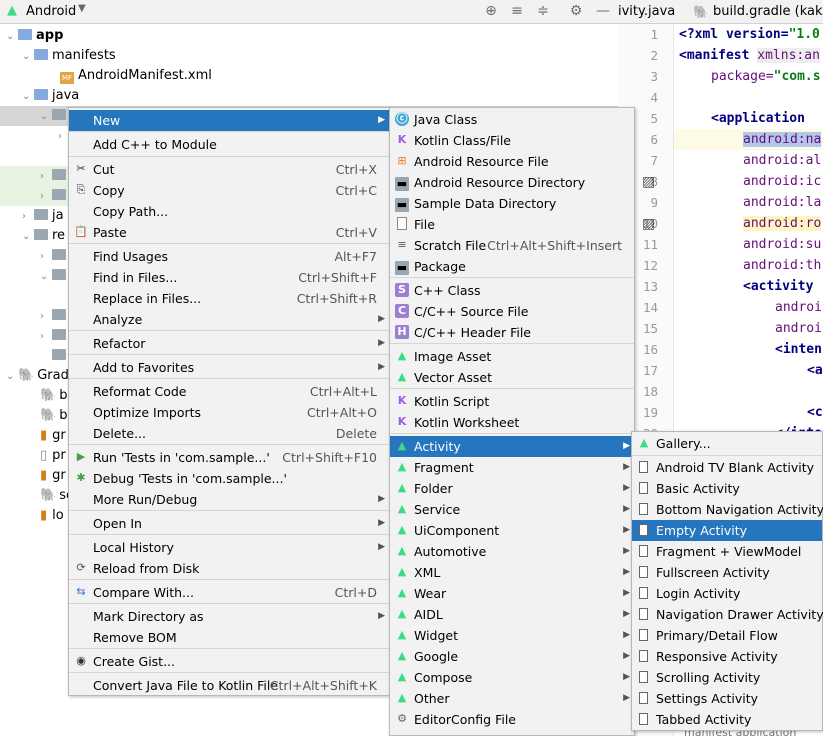  I want to click on menu-item-aidl: ▲ AIDL ▶, so click(512, 614).